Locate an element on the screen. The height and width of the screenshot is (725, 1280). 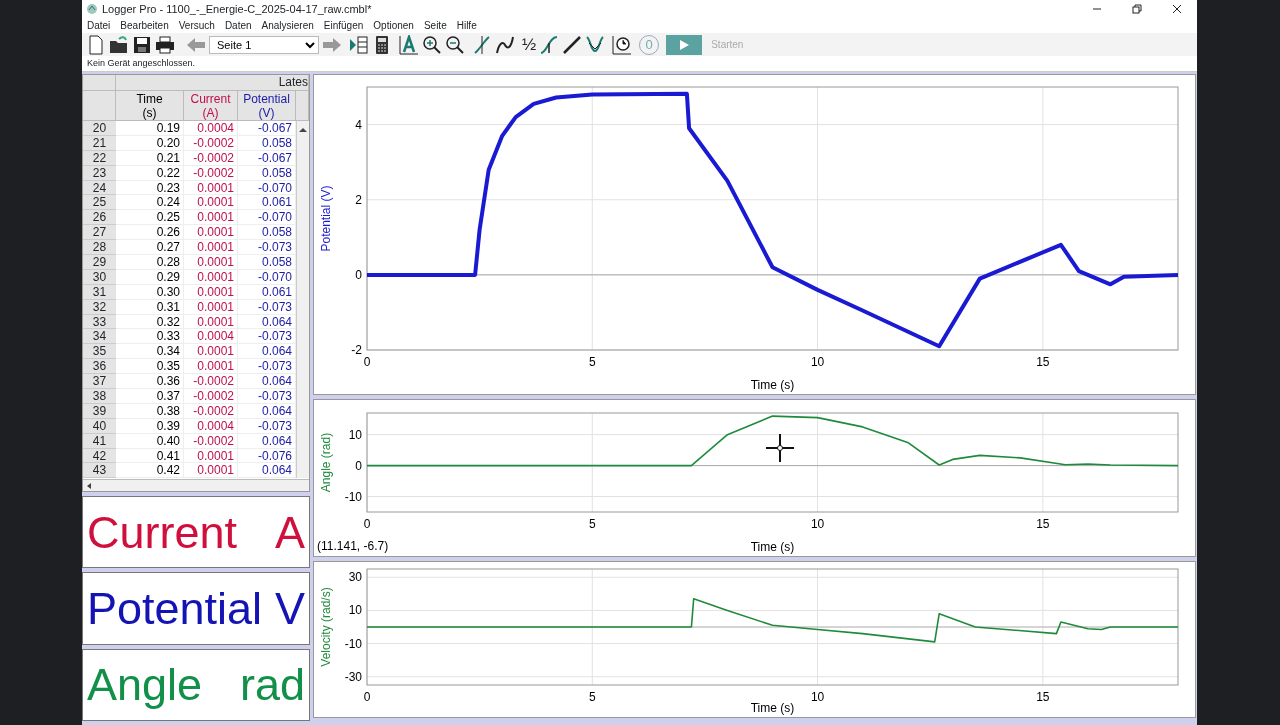
table-cell: 0.0004 is located at coordinates (211, 426).